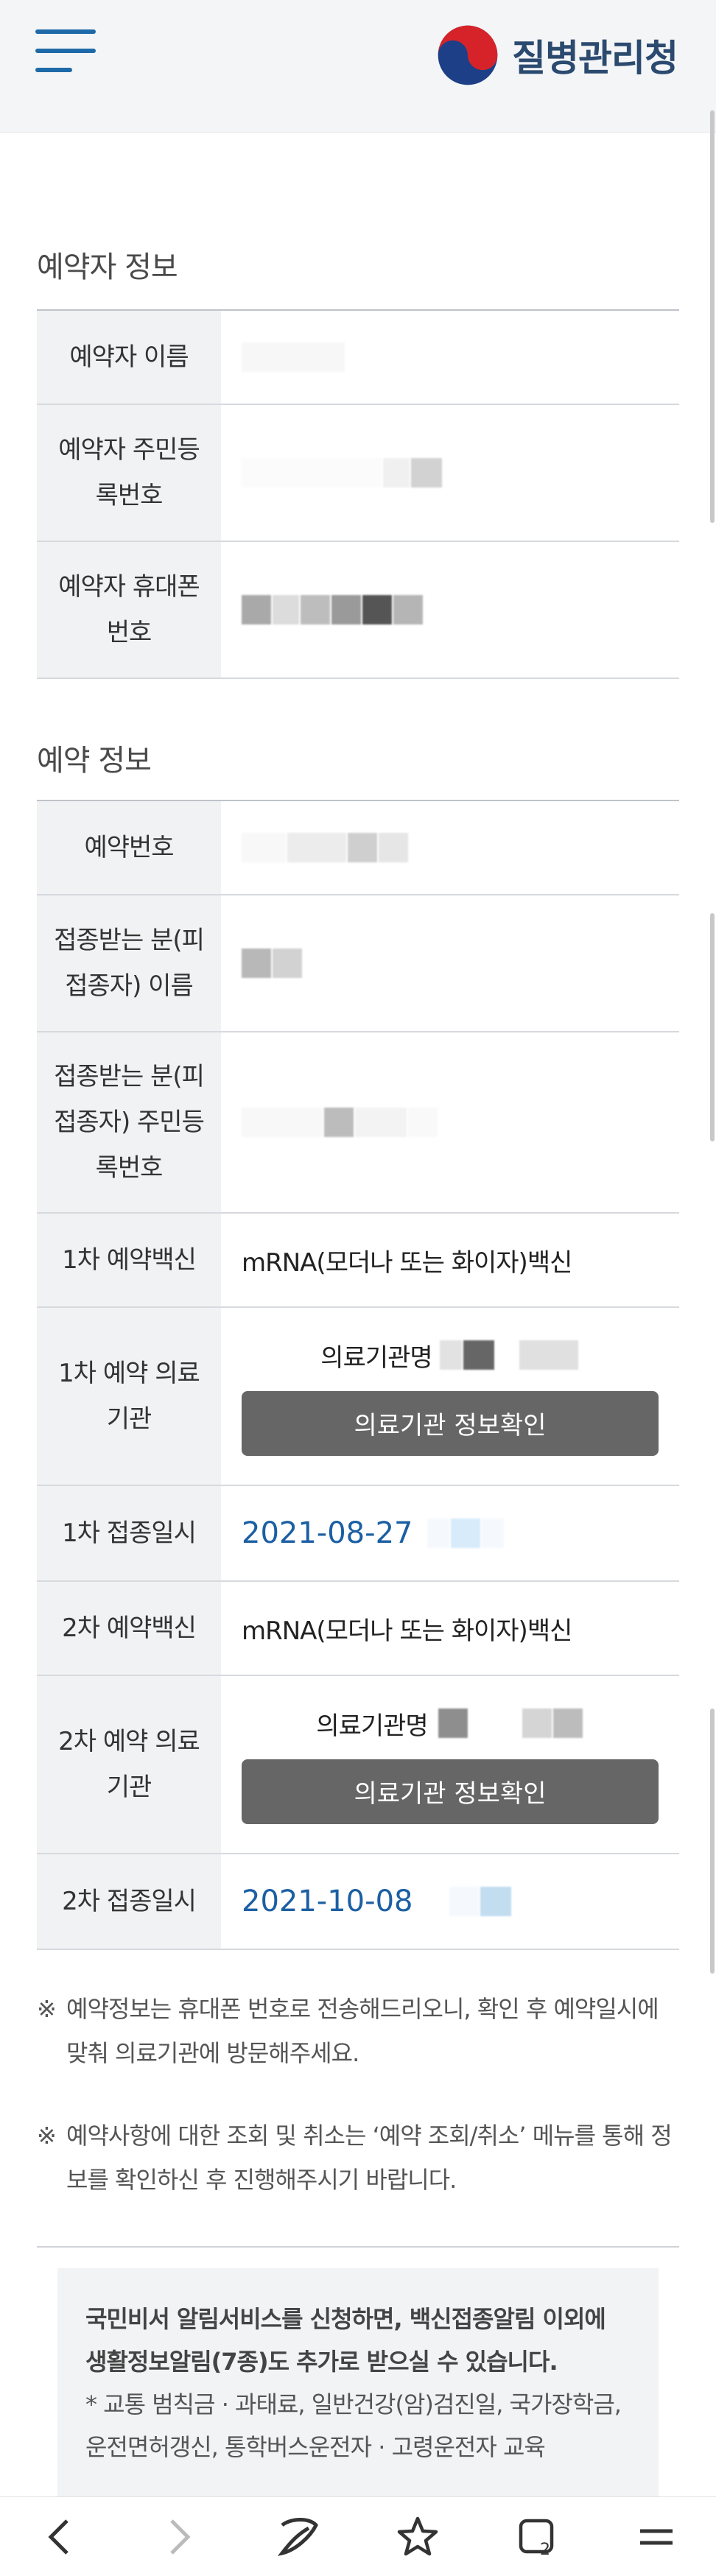  Describe the element at coordinates (450, 357) in the screenshot. I see `reserver-name-value` at that location.